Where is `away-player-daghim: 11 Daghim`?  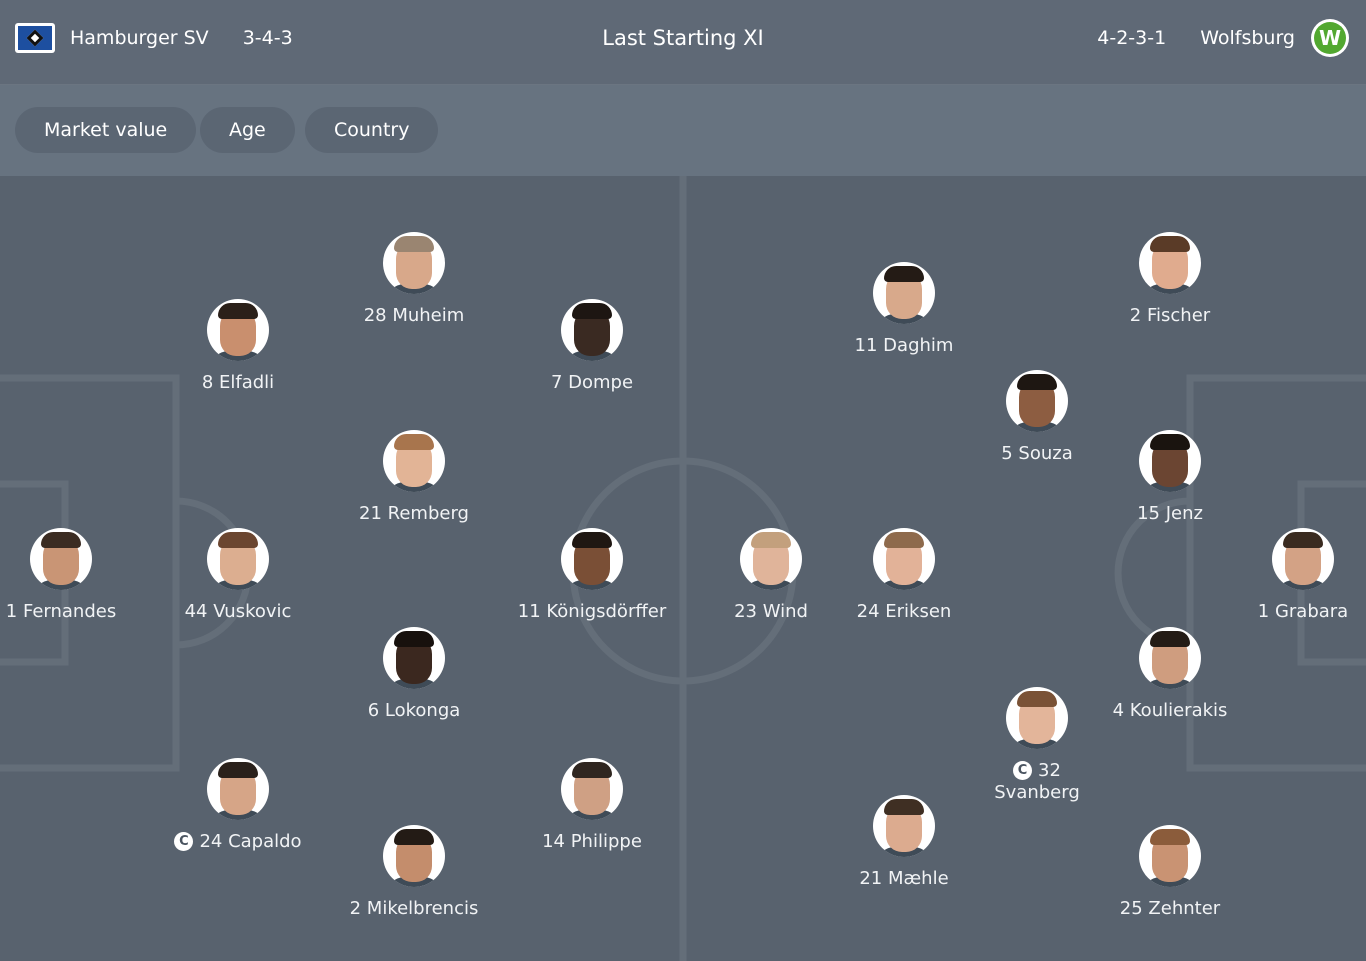 away-player-daghim: 11 Daghim is located at coordinates (904, 309).